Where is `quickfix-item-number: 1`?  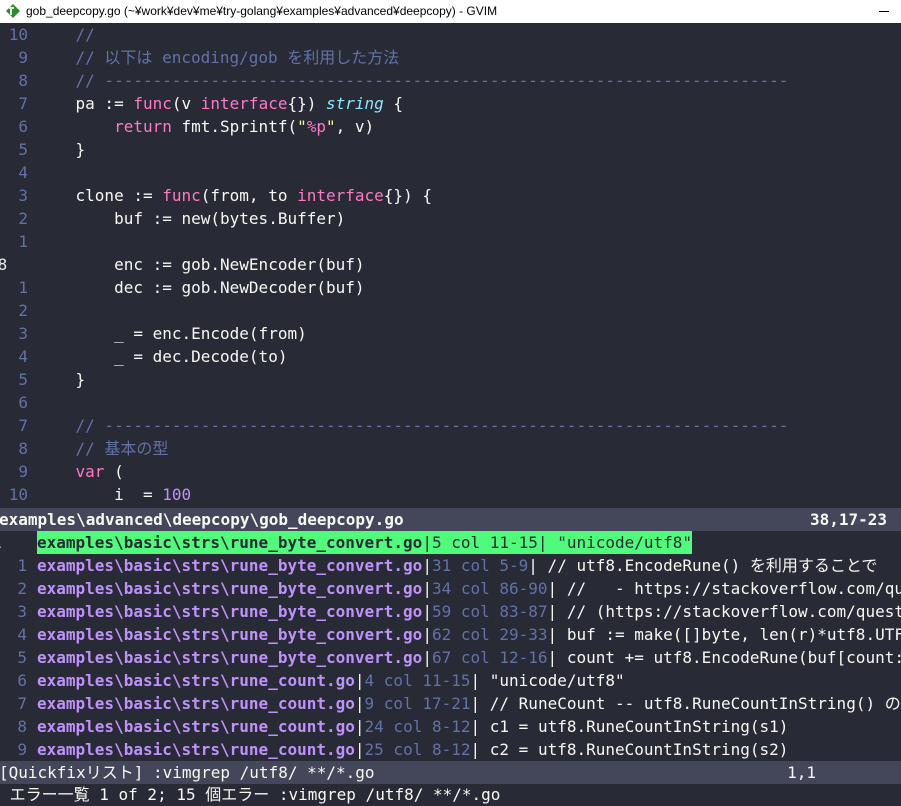
quickfix-item-number: 1 is located at coordinates (9, 542).